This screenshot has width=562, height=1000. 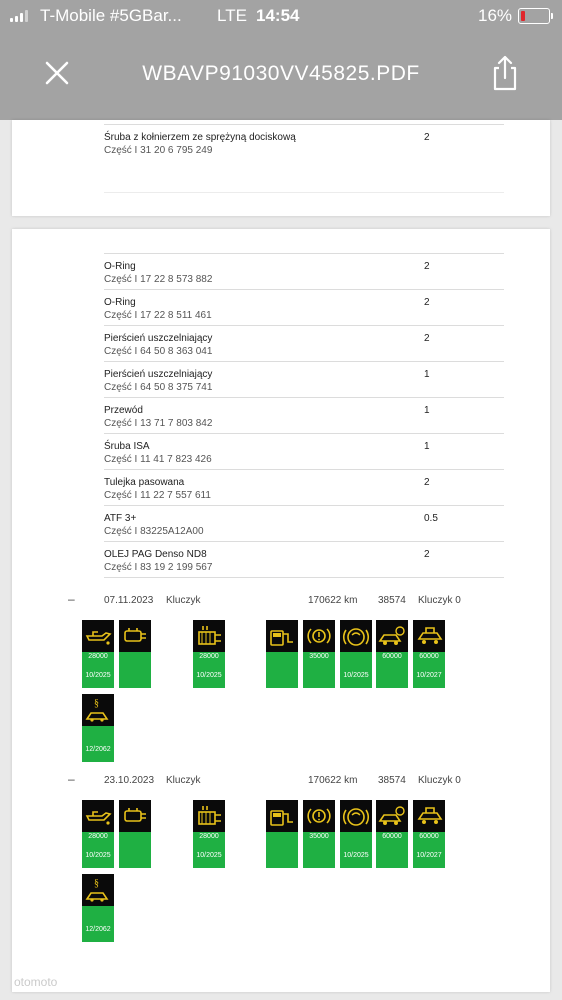 I want to click on part-name: ATF 3+, so click(x=120, y=518).